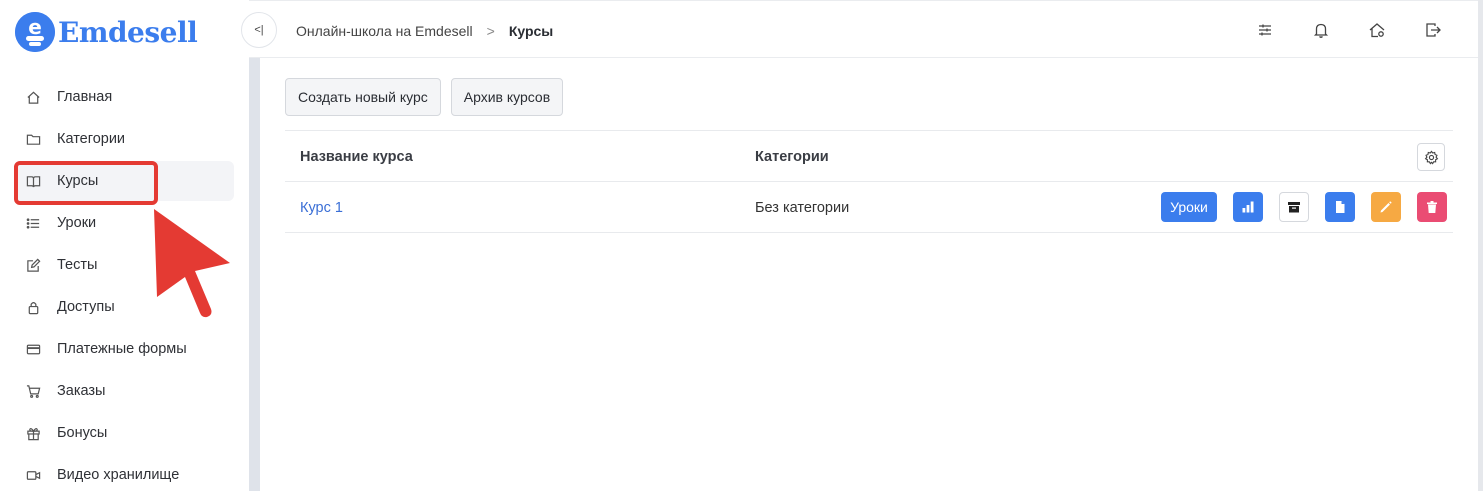 The width and height of the screenshot is (1483, 491). Describe the element at coordinates (33, 307) in the screenshot. I see `lock-icon` at that location.